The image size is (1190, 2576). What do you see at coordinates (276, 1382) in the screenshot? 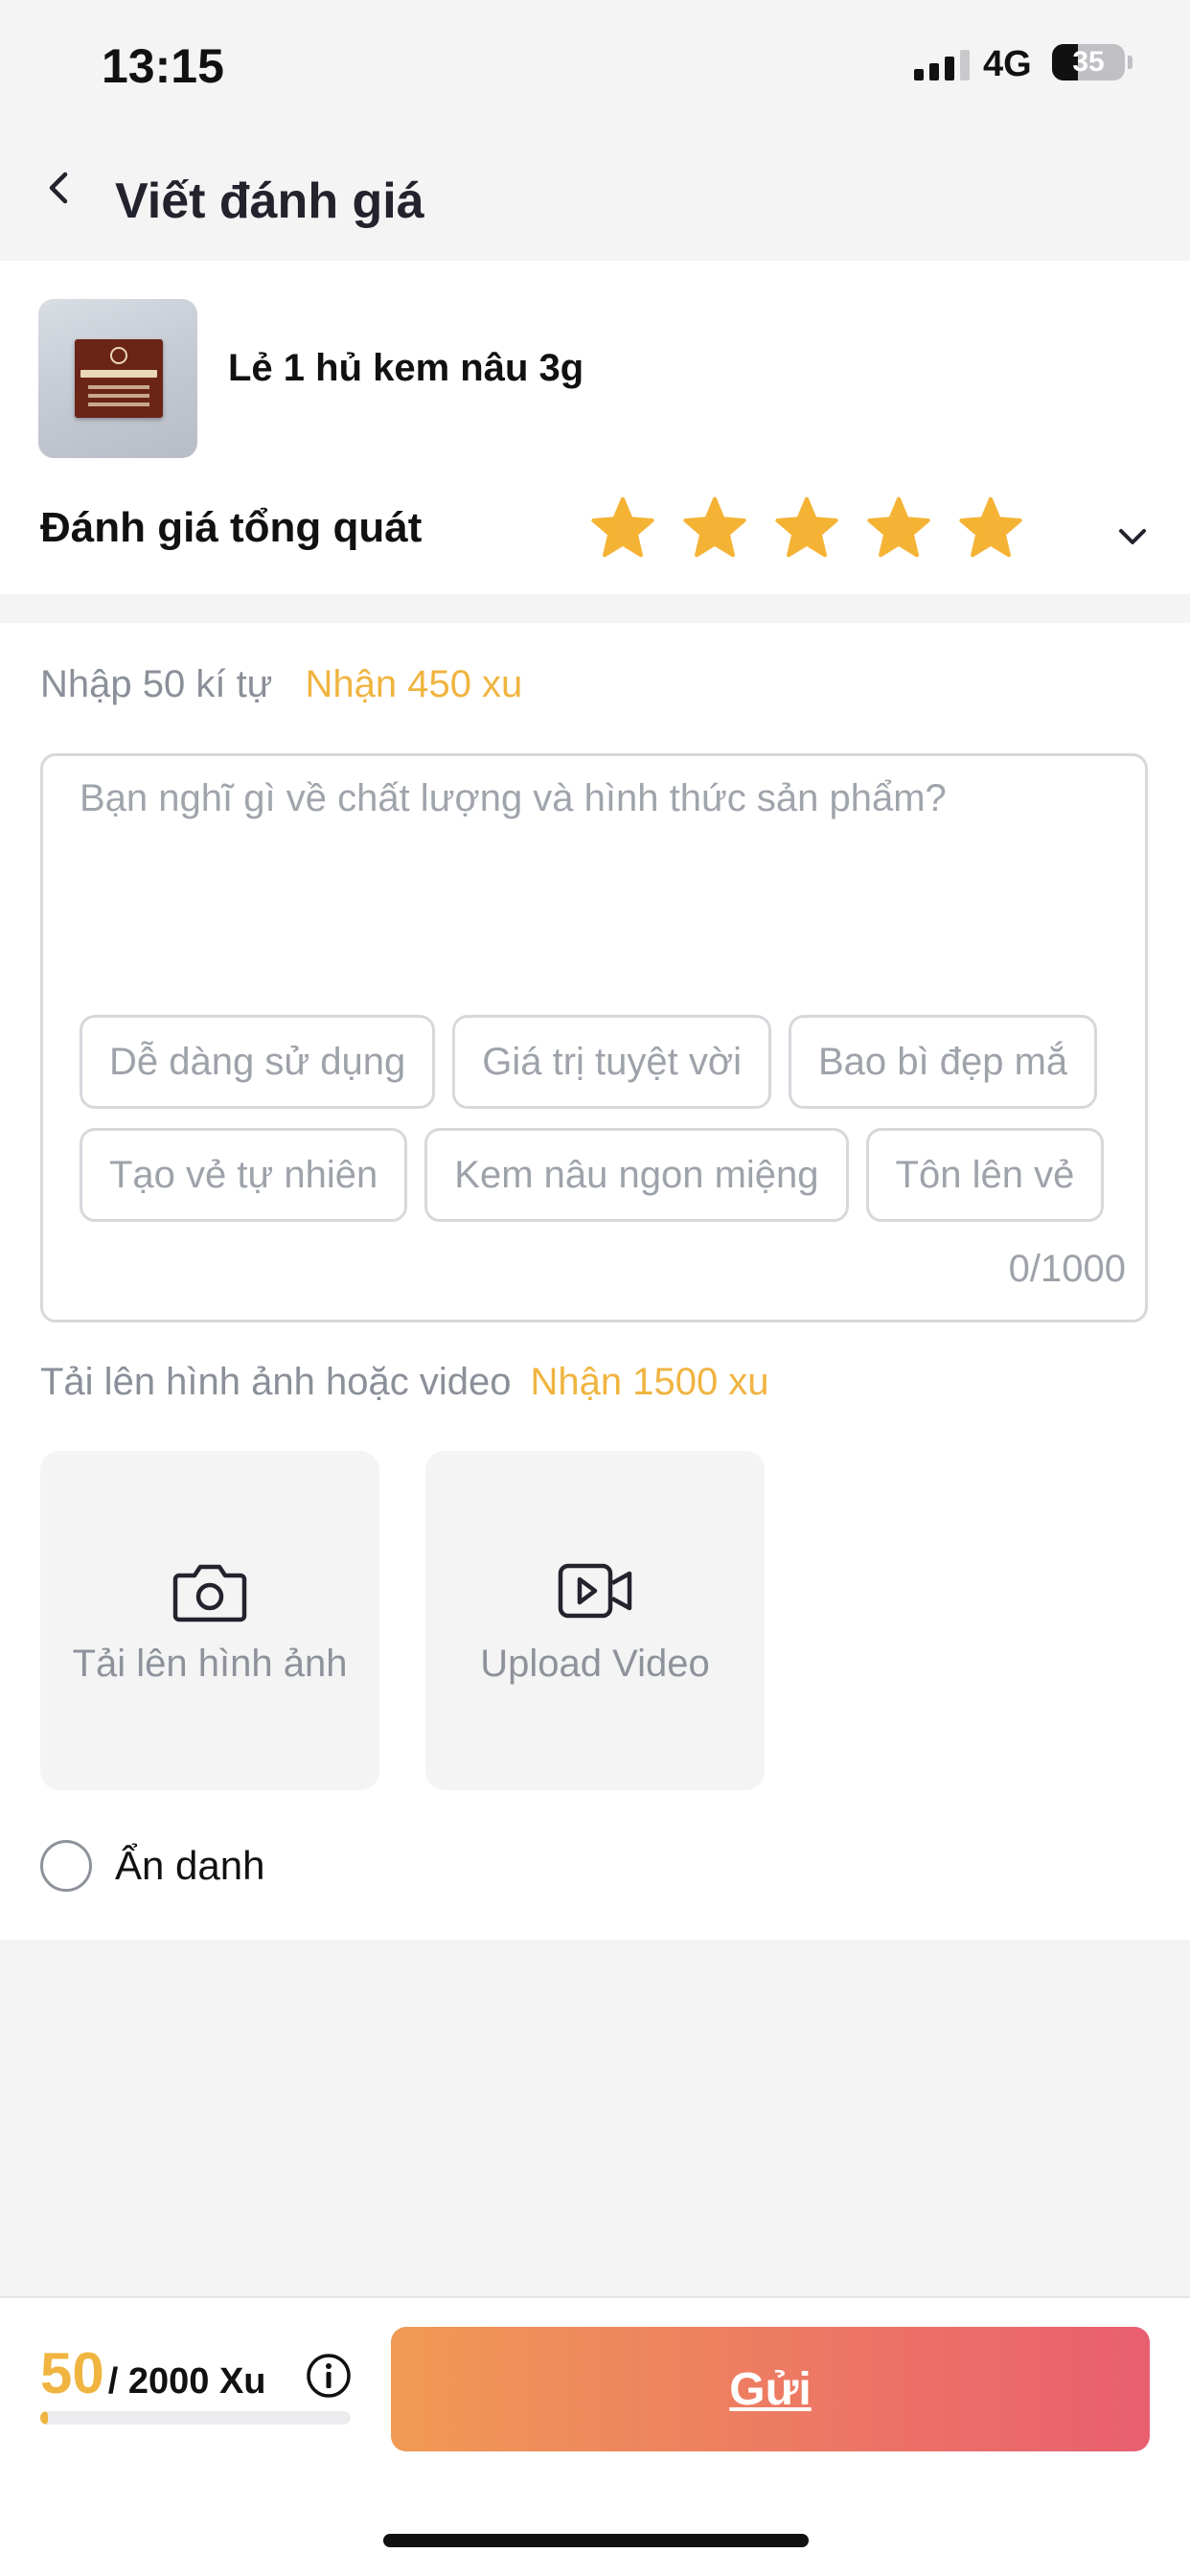
I see `media-upload-hint: Tải lên hình ảnh hoặc video` at bounding box center [276, 1382].